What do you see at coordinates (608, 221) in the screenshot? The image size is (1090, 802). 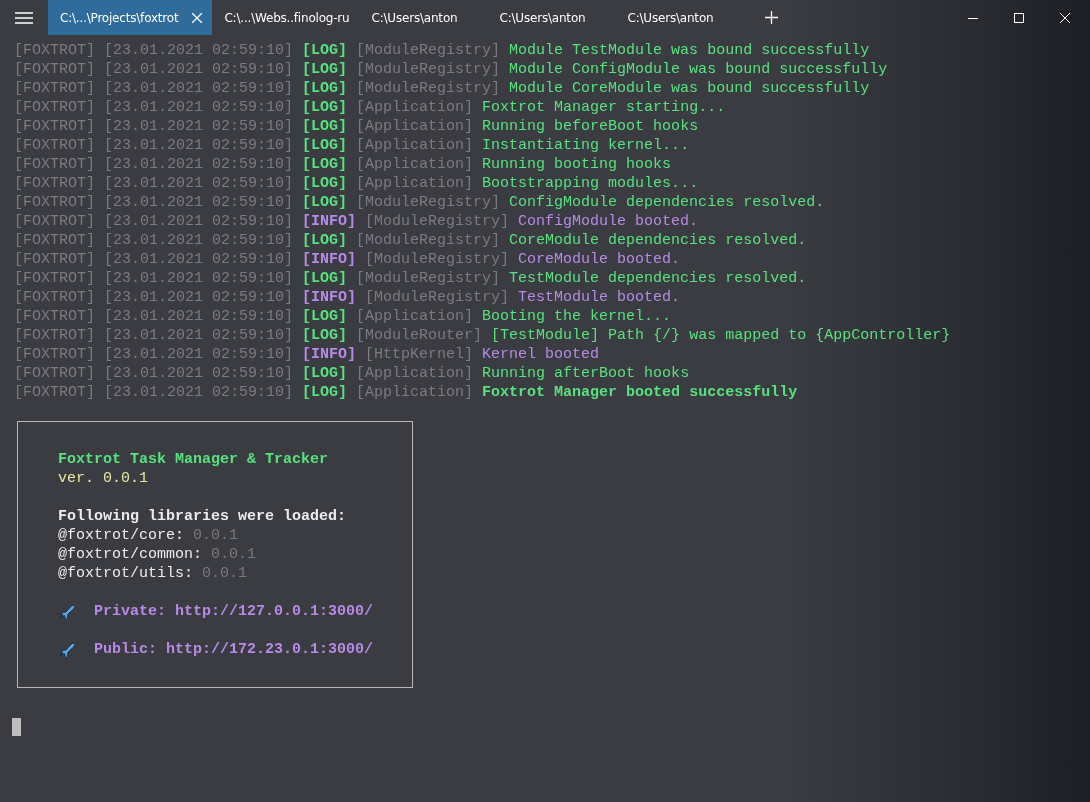 I see `log-message: ConfigModule booted.` at bounding box center [608, 221].